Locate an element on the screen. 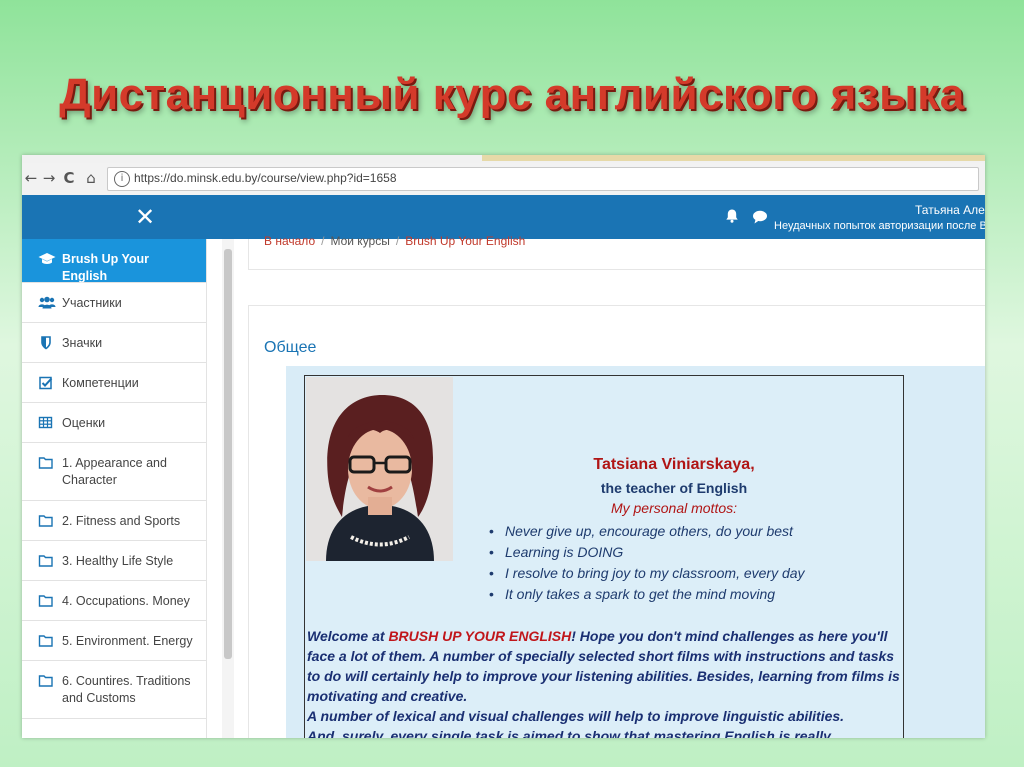 Image resolution: width=1024 pixels, height=767 pixels. welcome-brand: BRUSH UP YOUR ENGLISH is located at coordinates (480, 636).